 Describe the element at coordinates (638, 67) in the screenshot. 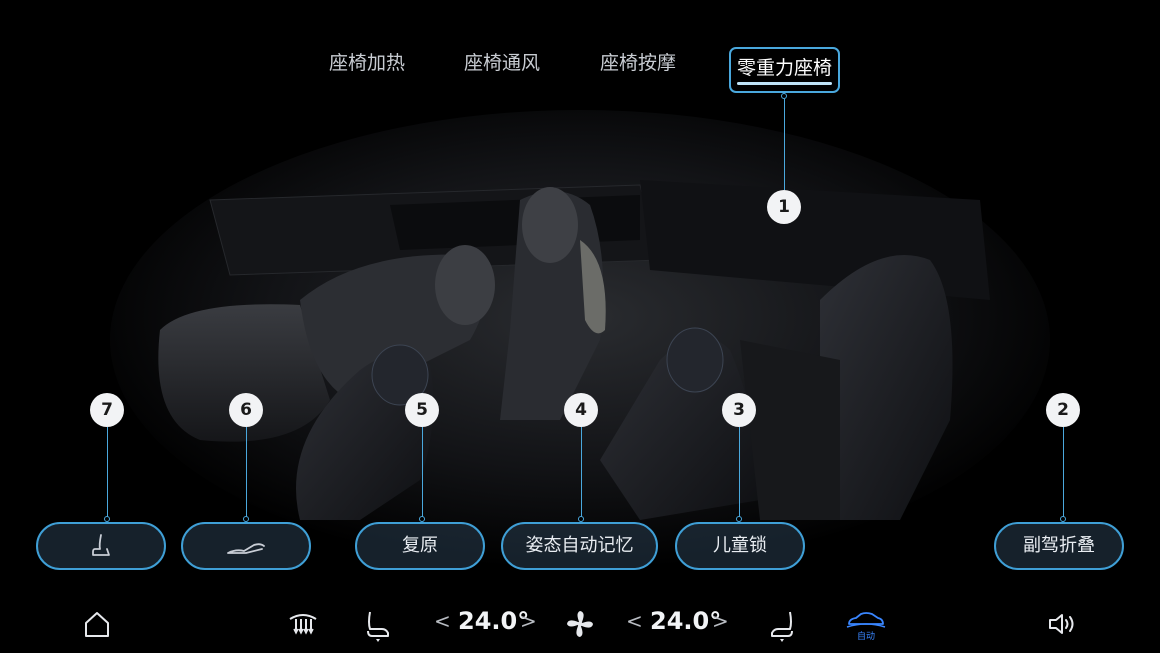

I see `tab-seat-massage: 座椅按摩` at that location.